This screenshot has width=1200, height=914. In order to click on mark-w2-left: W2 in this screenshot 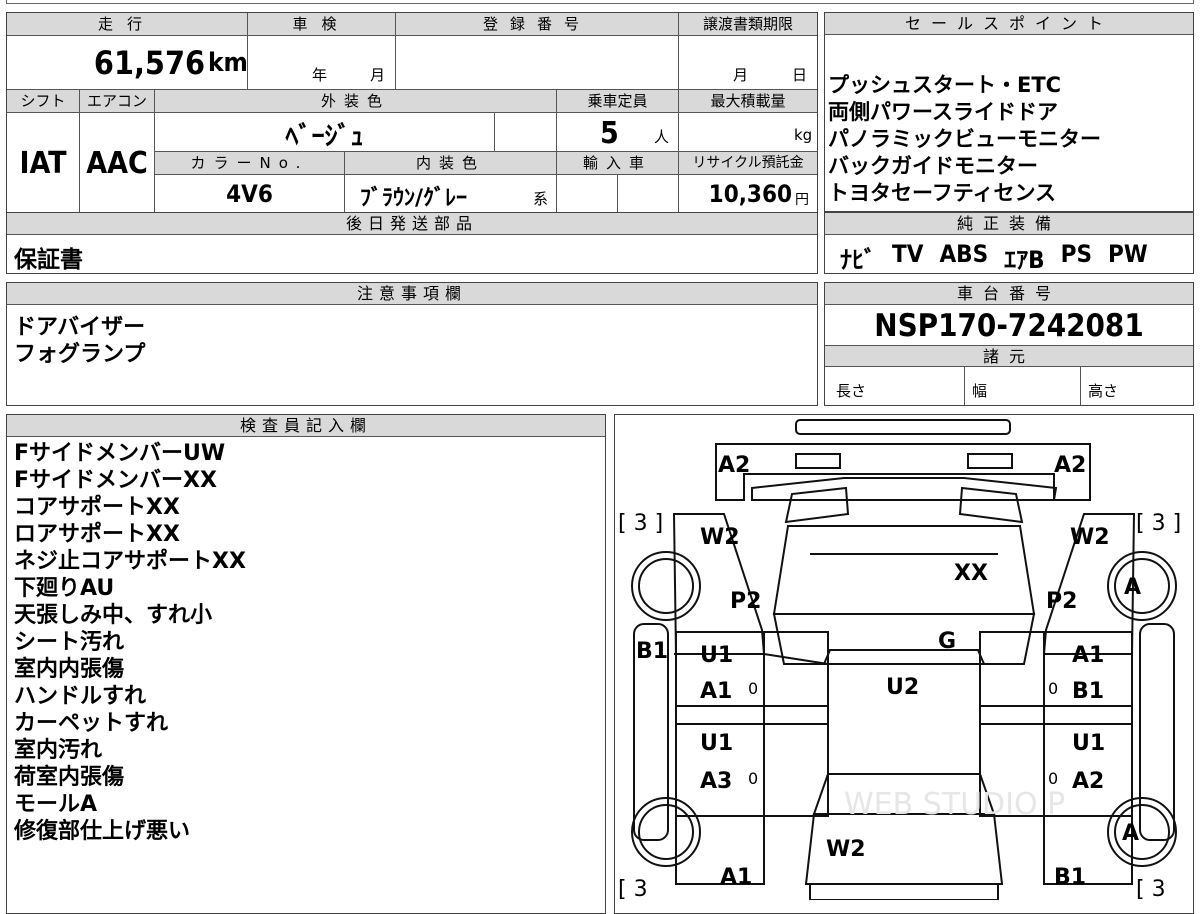, I will do `click(720, 537)`.